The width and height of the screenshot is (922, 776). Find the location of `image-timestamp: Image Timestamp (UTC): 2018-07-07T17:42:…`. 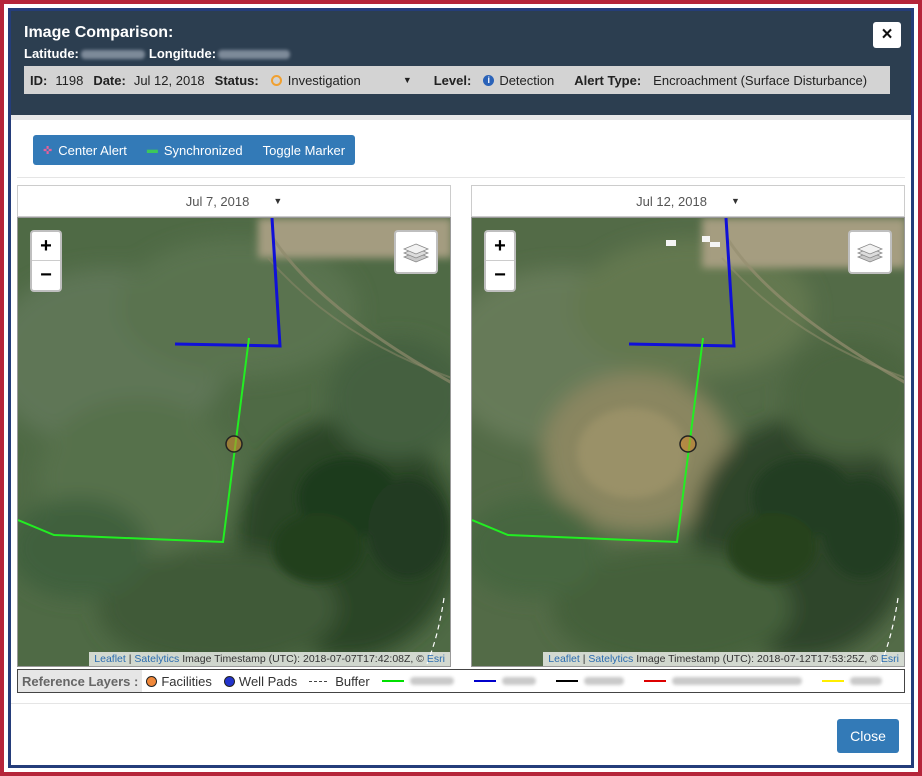

image-timestamp: Image Timestamp (UTC): 2018-07-07T17:42:… is located at coordinates (303, 659).